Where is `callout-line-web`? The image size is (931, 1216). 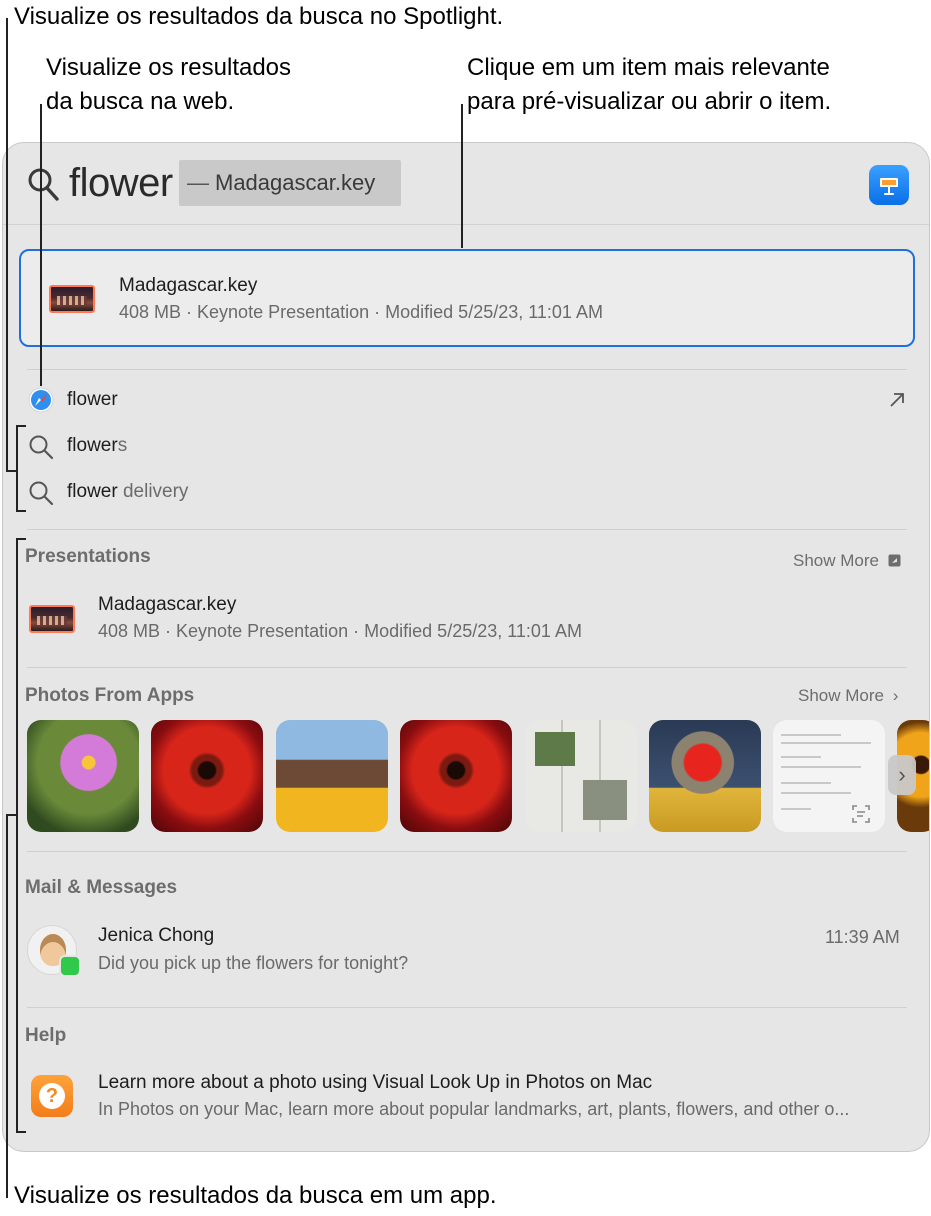
callout-line-web is located at coordinates (41, 245).